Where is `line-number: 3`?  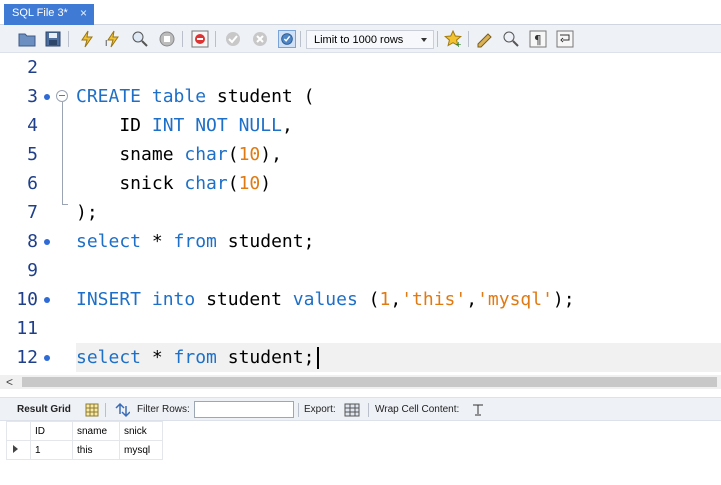 line-number: 3 is located at coordinates (32, 96).